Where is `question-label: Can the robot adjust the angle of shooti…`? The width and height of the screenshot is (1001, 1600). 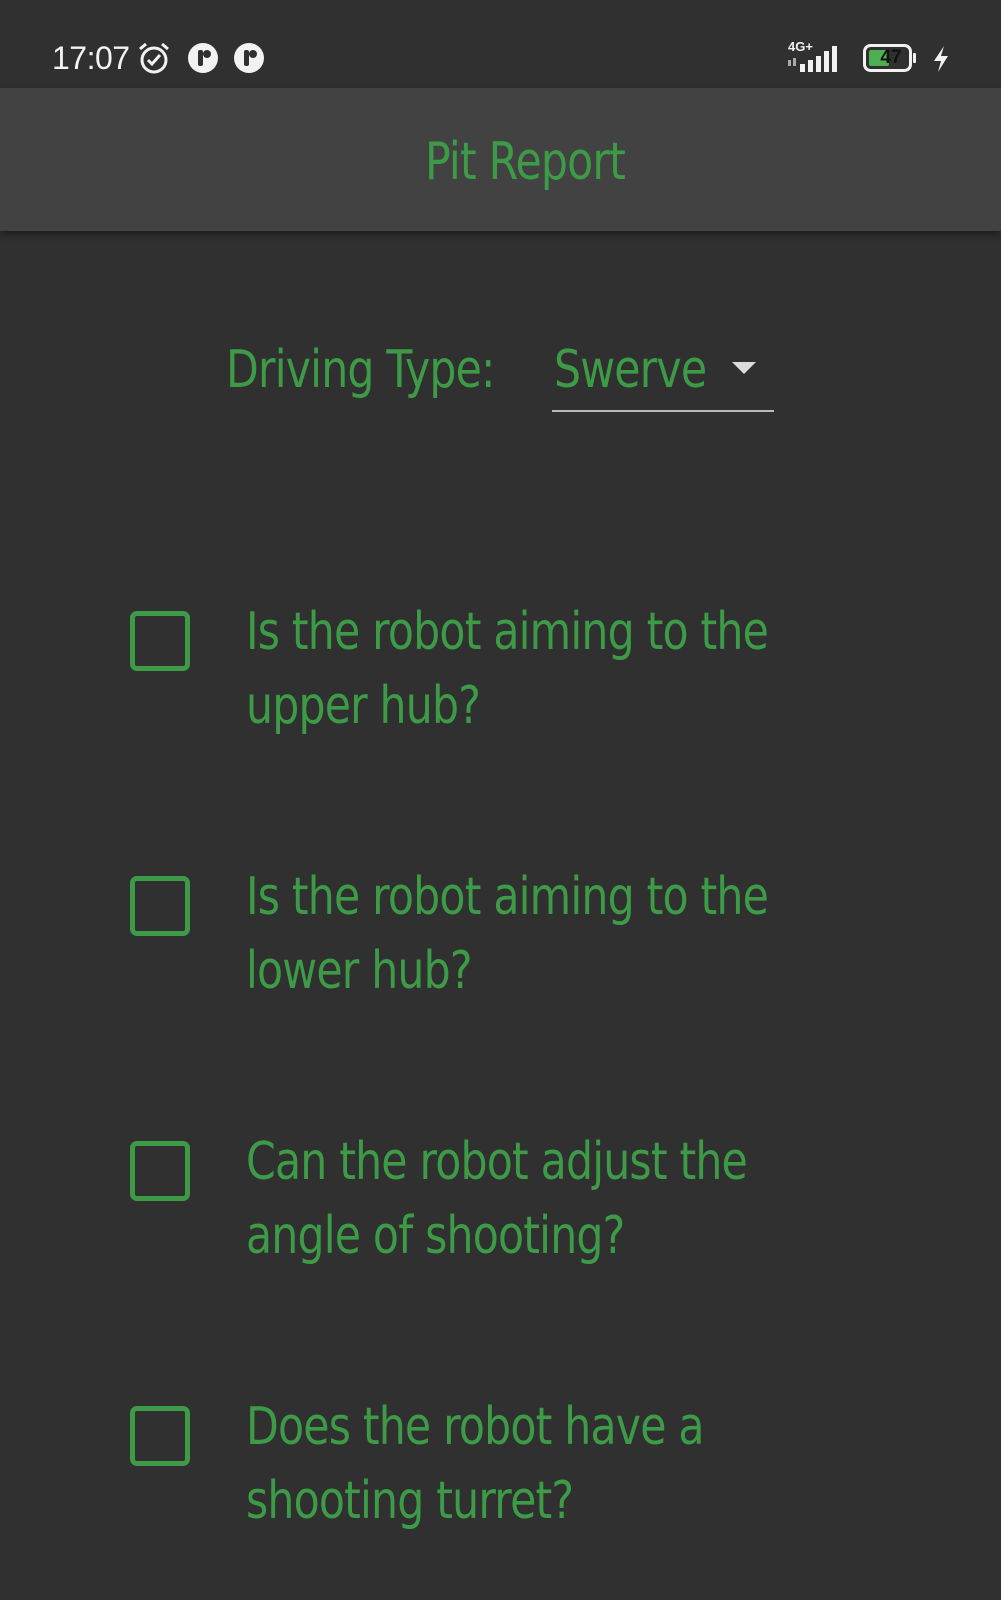
question-label: Can the robot adjust the angle of shooti… is located at coordinates (497, 1199).